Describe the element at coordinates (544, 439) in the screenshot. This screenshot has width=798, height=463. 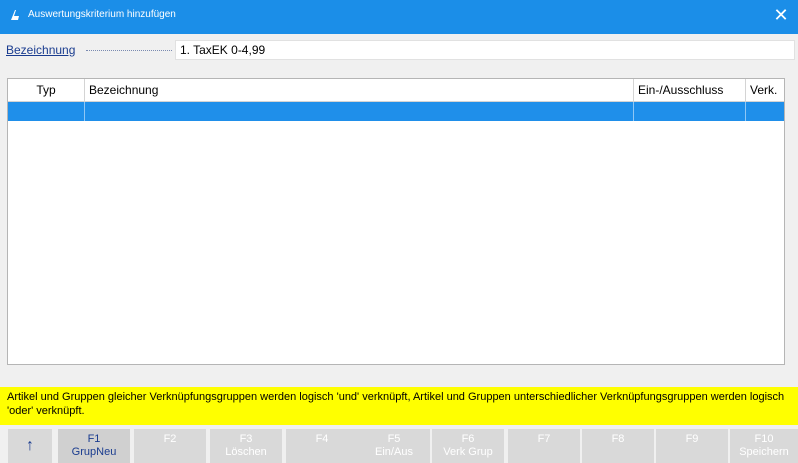
I see `fkey-number: F7` at that location.